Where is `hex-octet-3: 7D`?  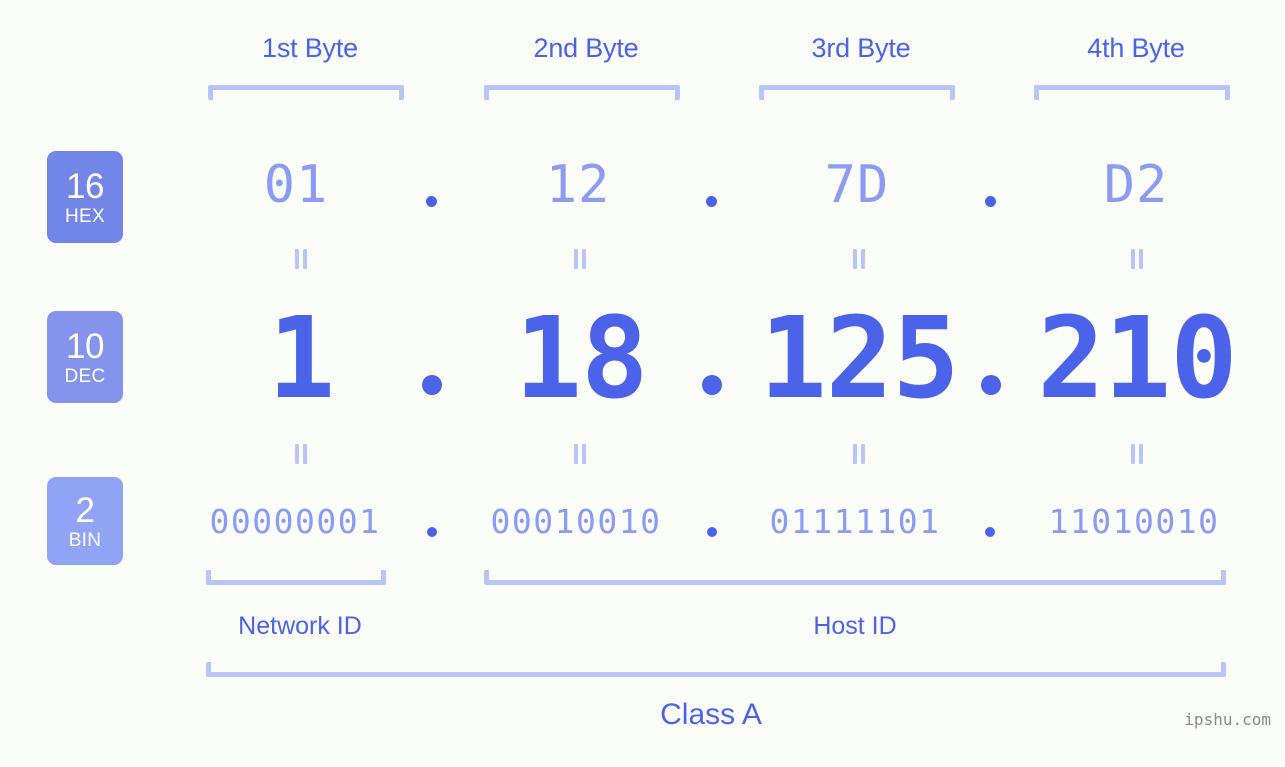 hex-octet-3: 7D is located at coordinates (857, 185).